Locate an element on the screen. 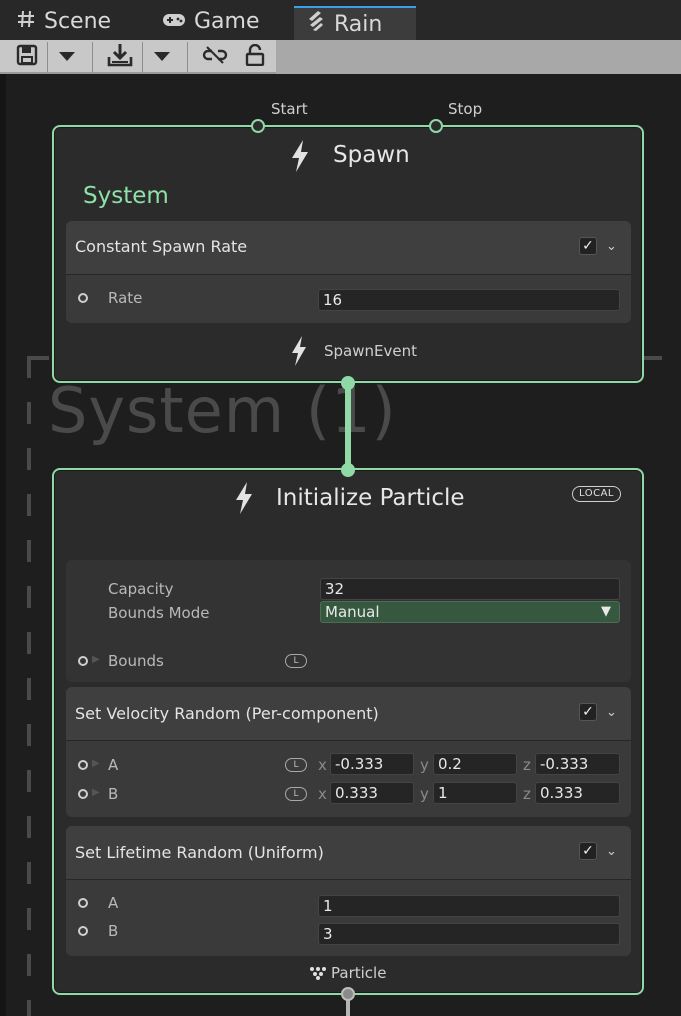 This screenshot has width=681, height=1016. particle-output-label: Particle is located at coordinates (359, 973).